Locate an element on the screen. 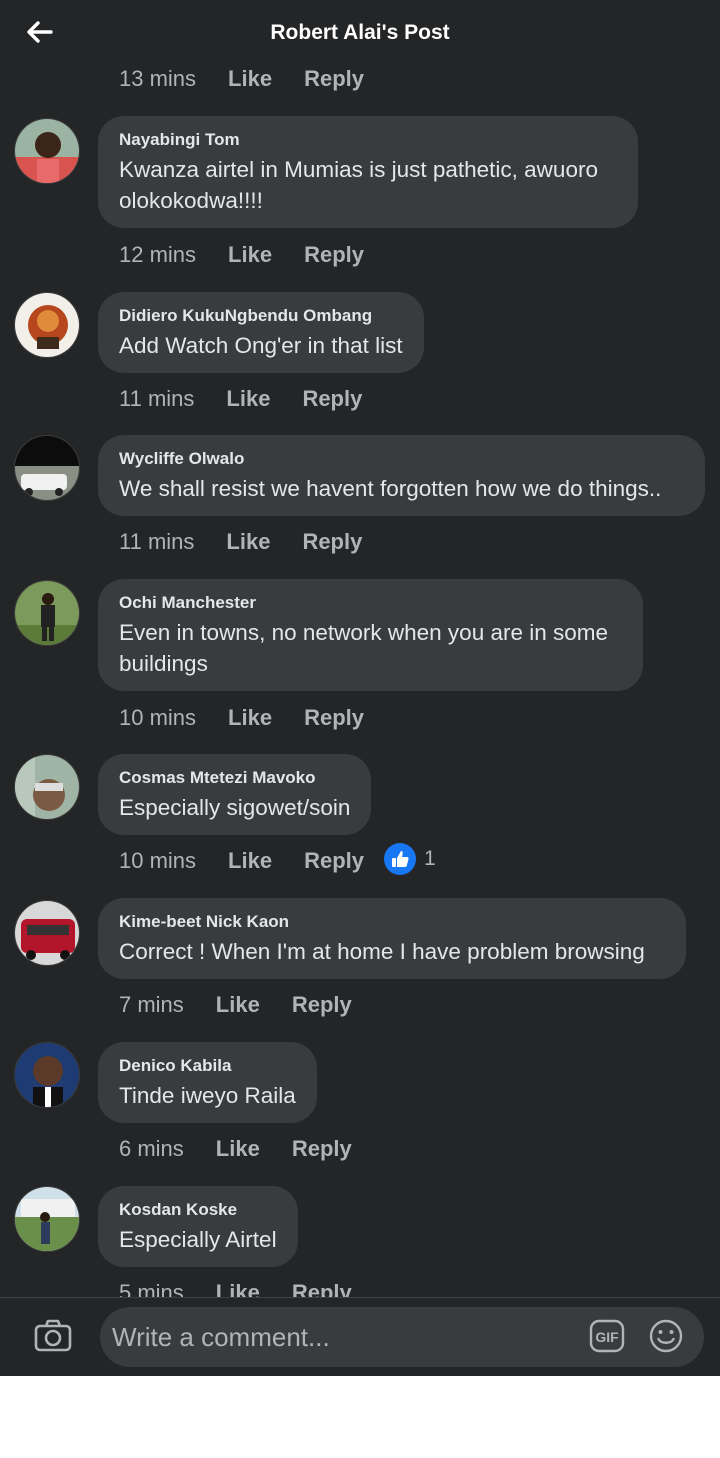 The width and height of the screenshot is (720, 1458). comment-author: Cosmas Mtetezi Mavoko is located at coordinates (234, 778).